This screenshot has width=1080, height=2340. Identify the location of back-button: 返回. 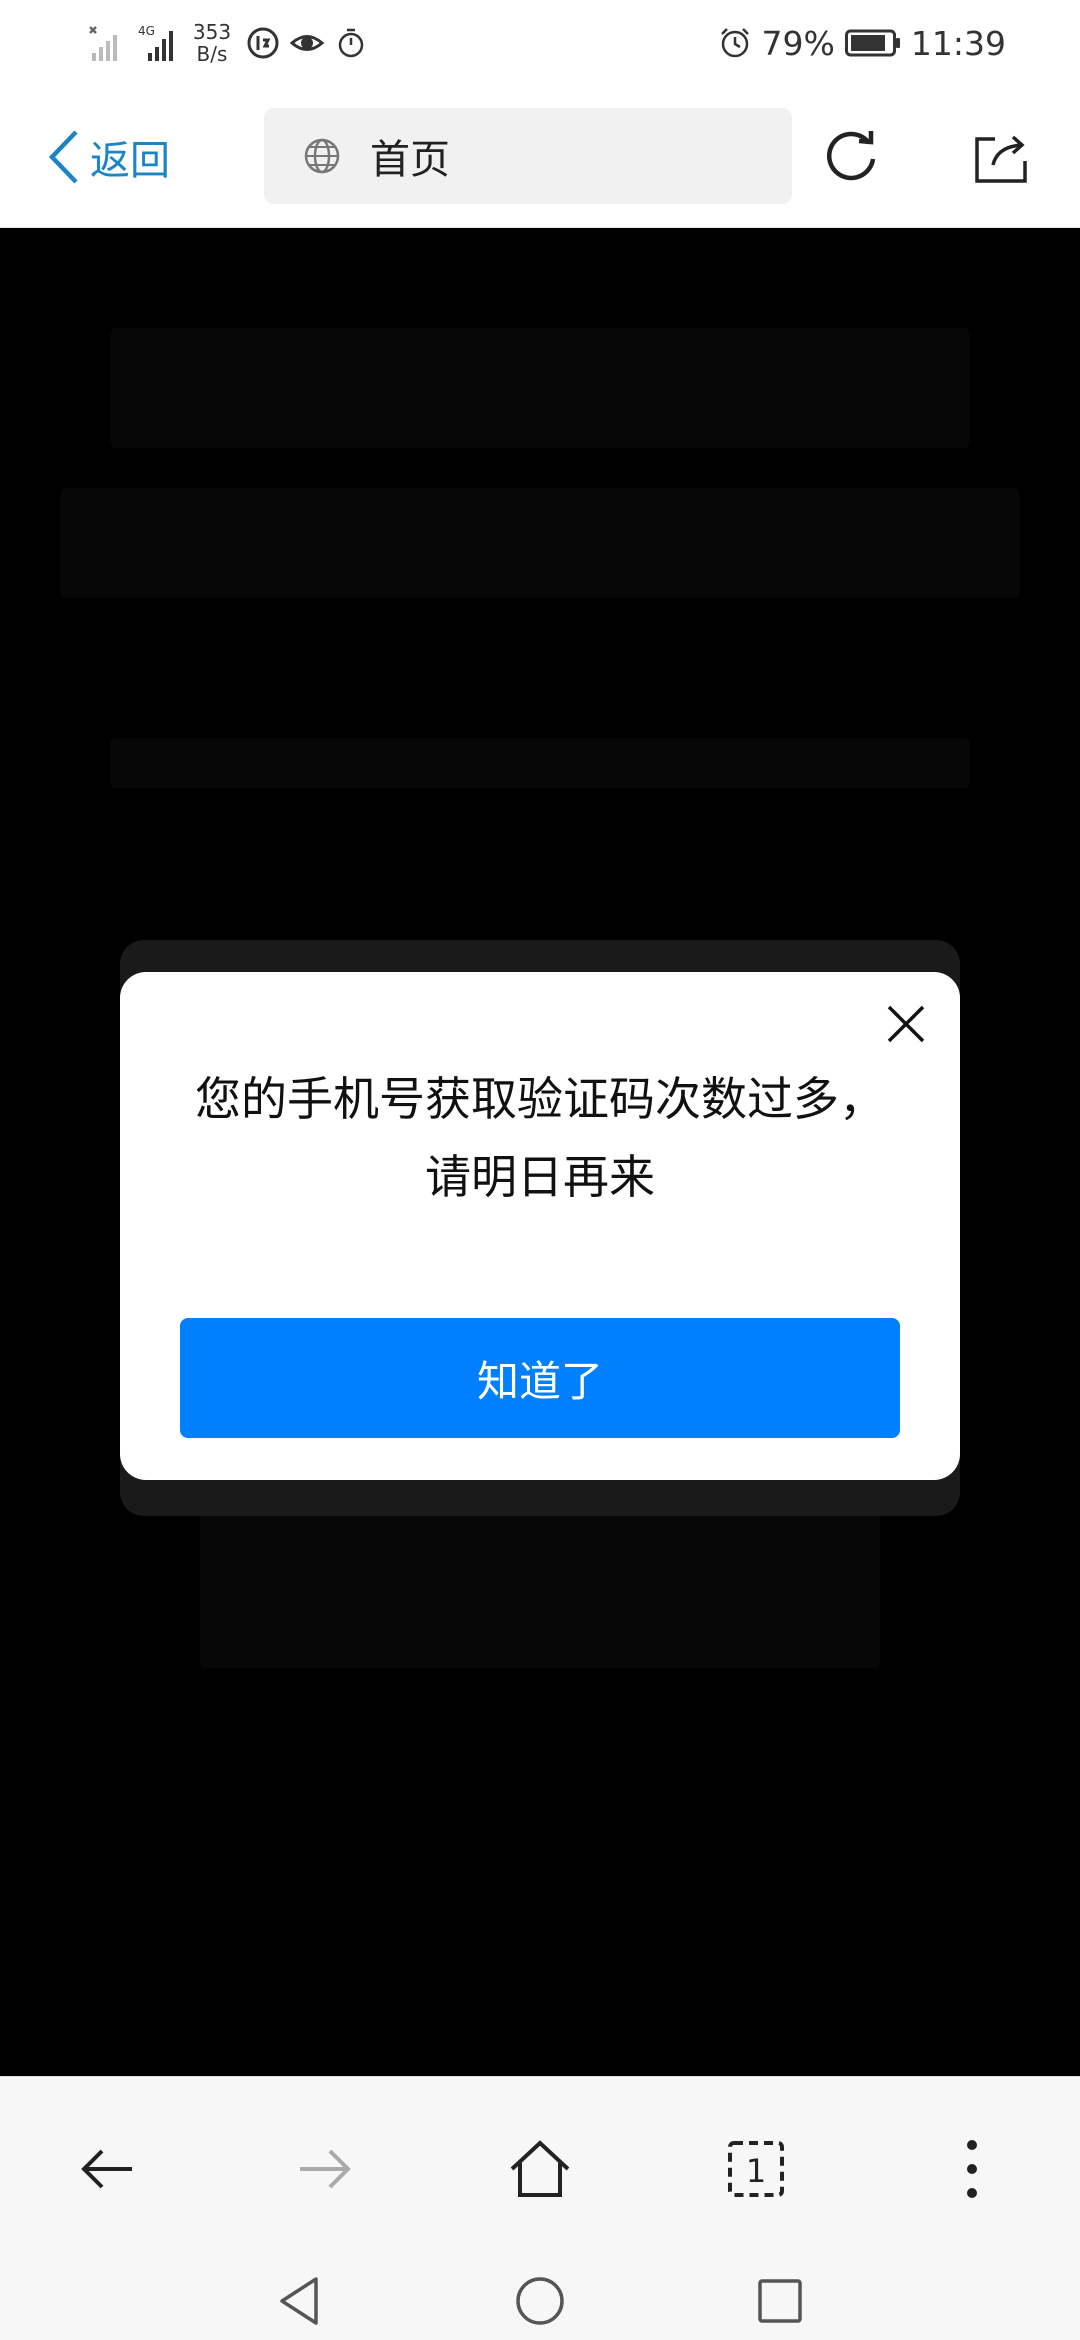
(107, 157).